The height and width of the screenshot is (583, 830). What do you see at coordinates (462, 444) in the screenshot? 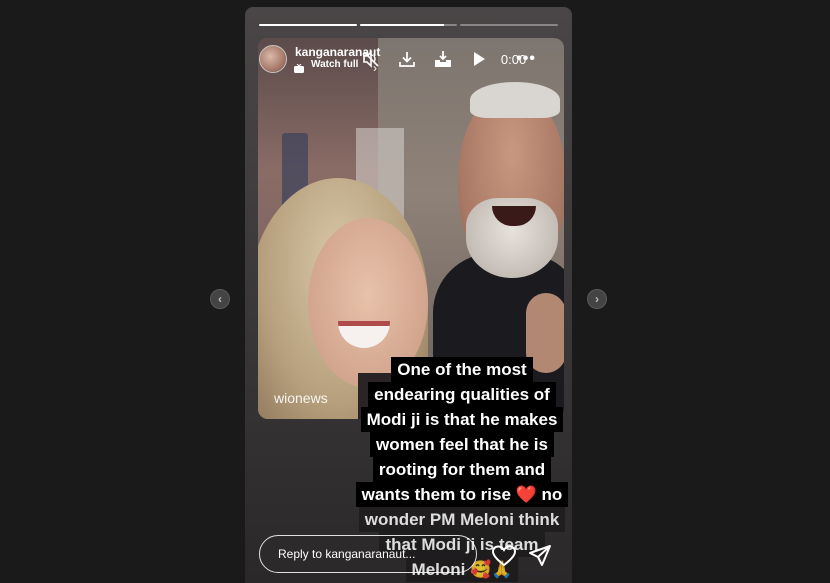
I see `caption-line: women feel that he is` at bounding box center [462, 444].